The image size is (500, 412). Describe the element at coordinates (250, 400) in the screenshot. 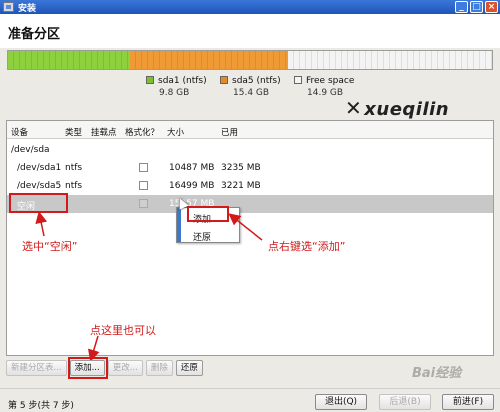

I see `footer: 第 5 步(共 7 步) 退出(Q) 后退(B) 前进(F)` at that location.